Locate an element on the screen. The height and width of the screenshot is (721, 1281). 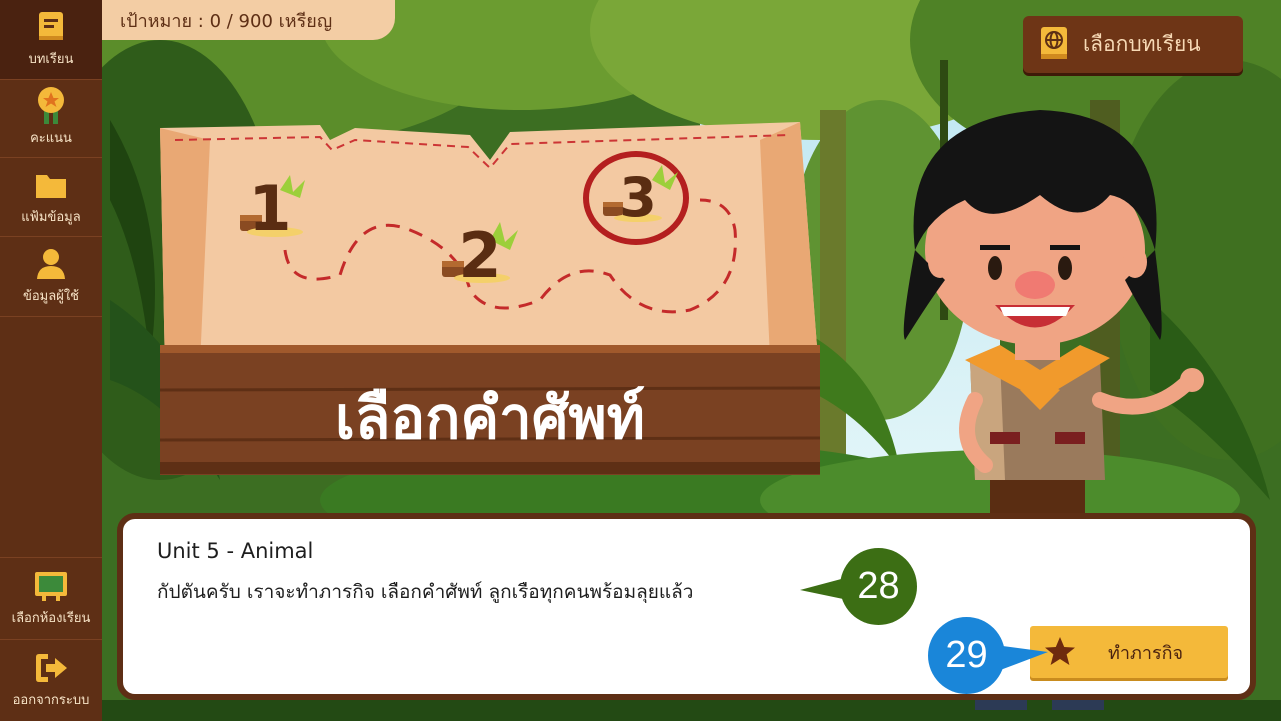
callout-badge-29: 29 is located at coordinates (966, 655).